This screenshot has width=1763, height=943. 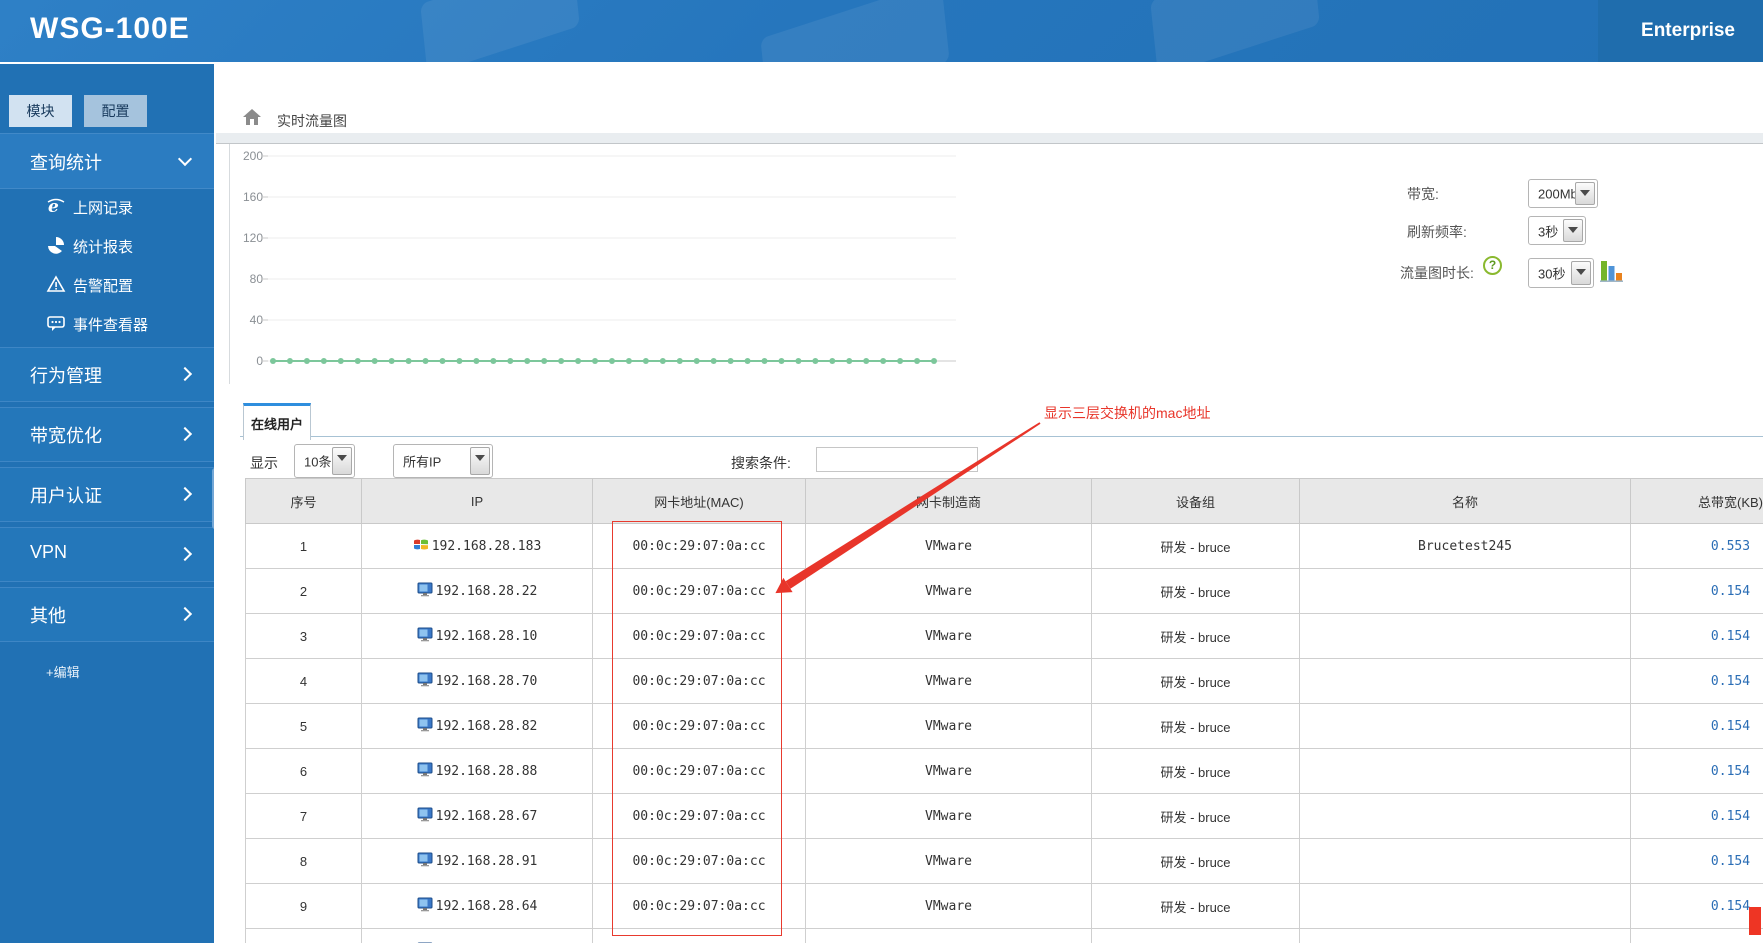 I want to click on sidebar-group-query-stats: 查询统计, so click(x=107, y=161).